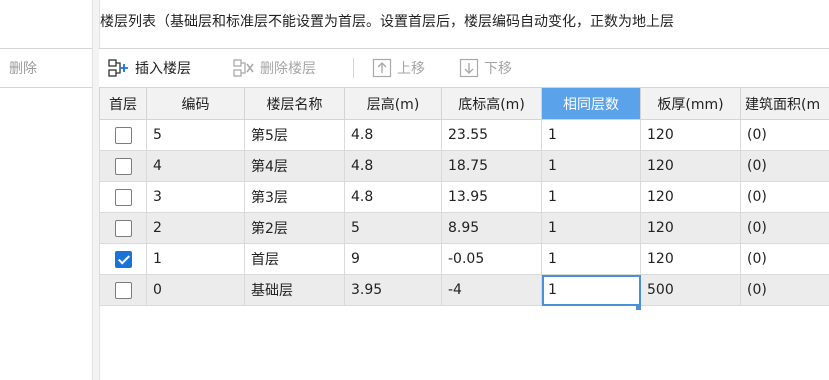 This screenshot has width=829, height=380. I want to click on cell-code: 0, so click(195, 290).